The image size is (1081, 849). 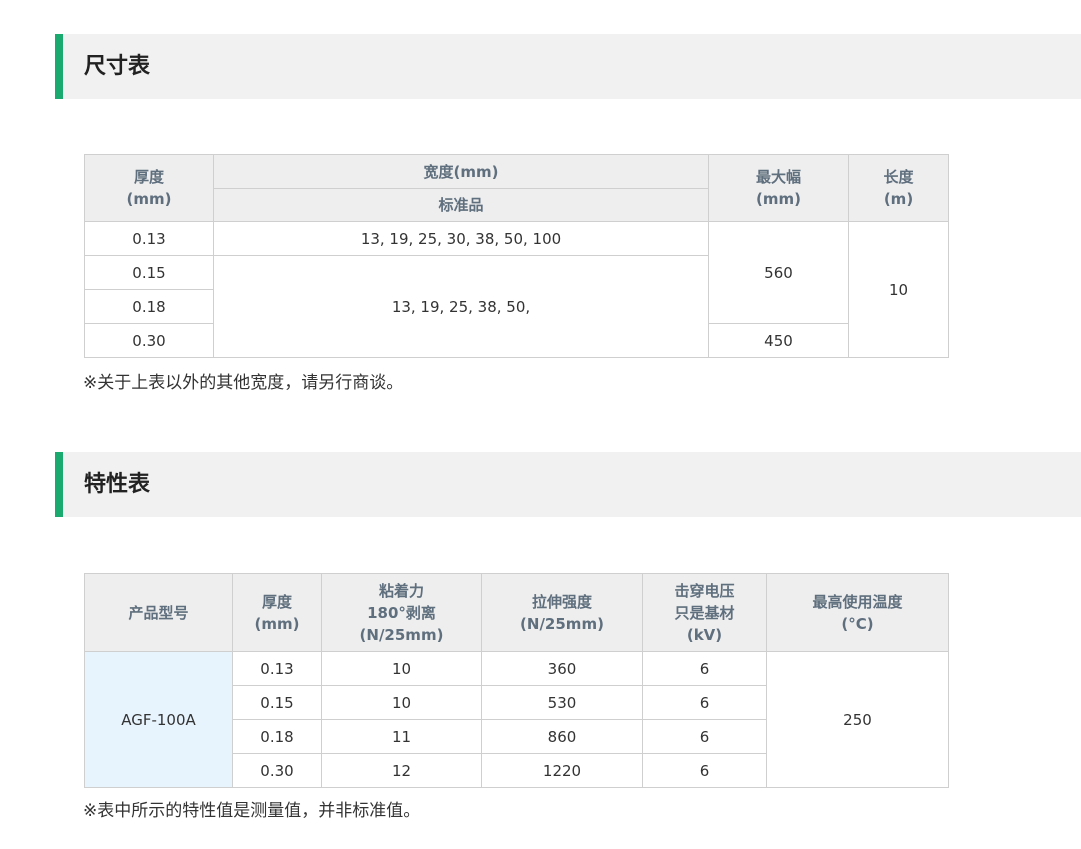 I want to click on tensile-cell: 360, so click(x=562, y=668).